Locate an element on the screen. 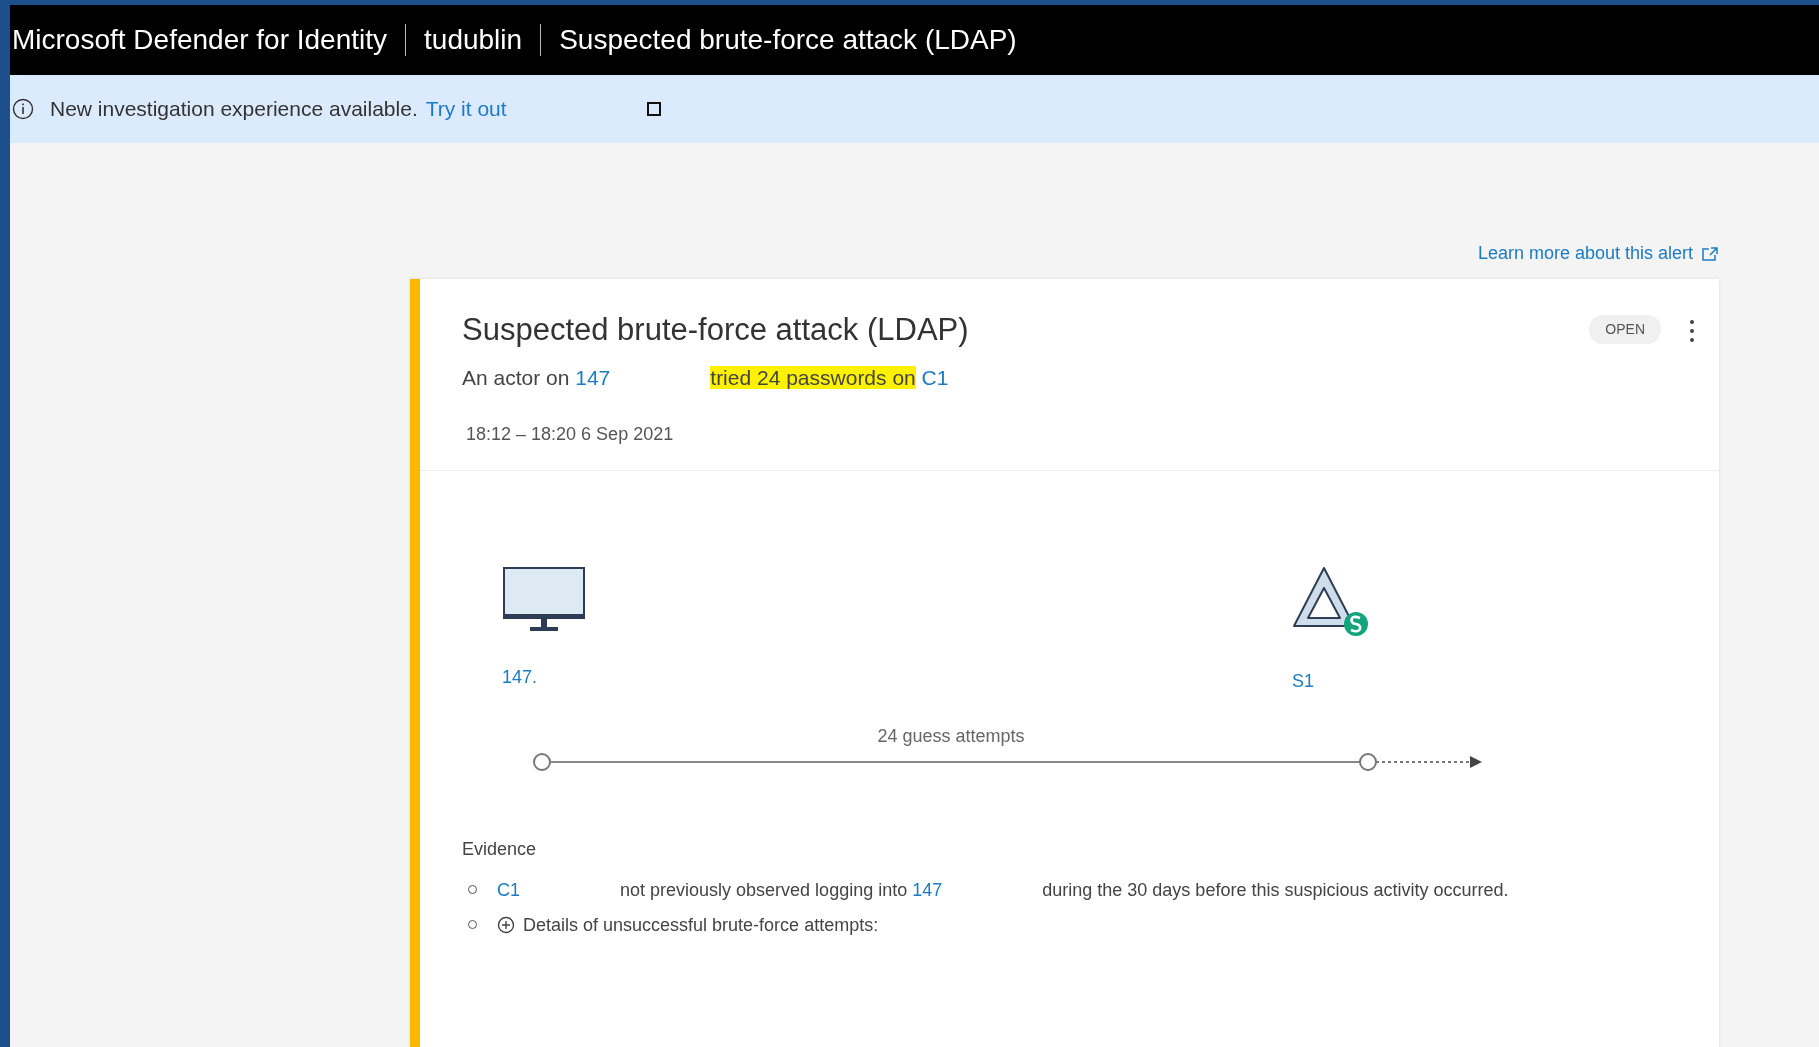  banner-message: New investigation experience available. is located at coordinates (234, 109).